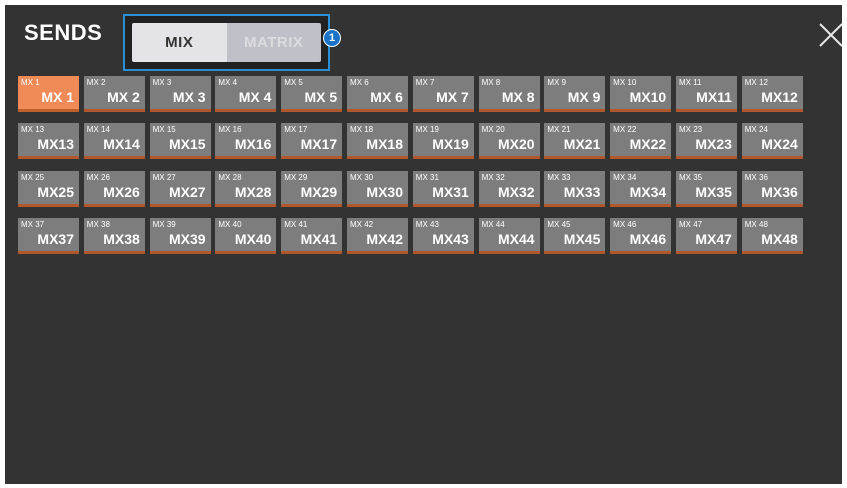 This screenshot has height=488, width=847. Describe the element at coordinates (121, 191) in the screenshot. I see `mix-name-label: MX26` at that location.